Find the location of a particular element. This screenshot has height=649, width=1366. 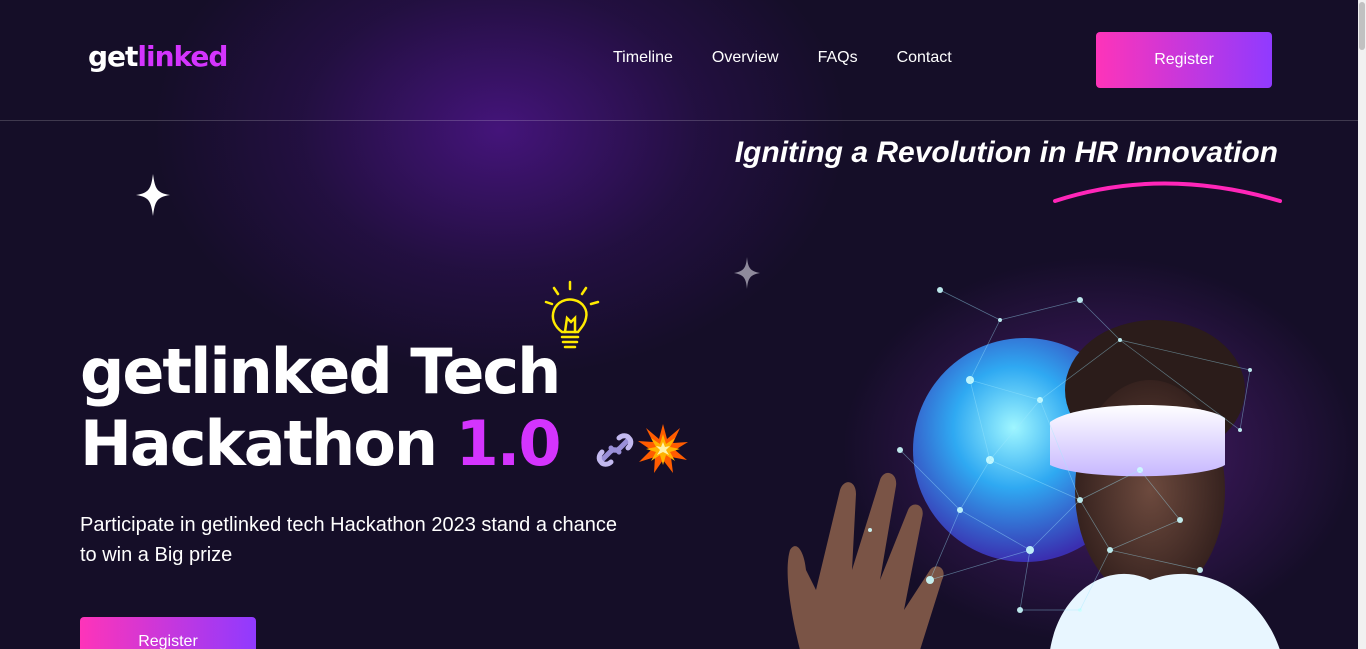

tagline-underline is located at coordinates (1167, 192).